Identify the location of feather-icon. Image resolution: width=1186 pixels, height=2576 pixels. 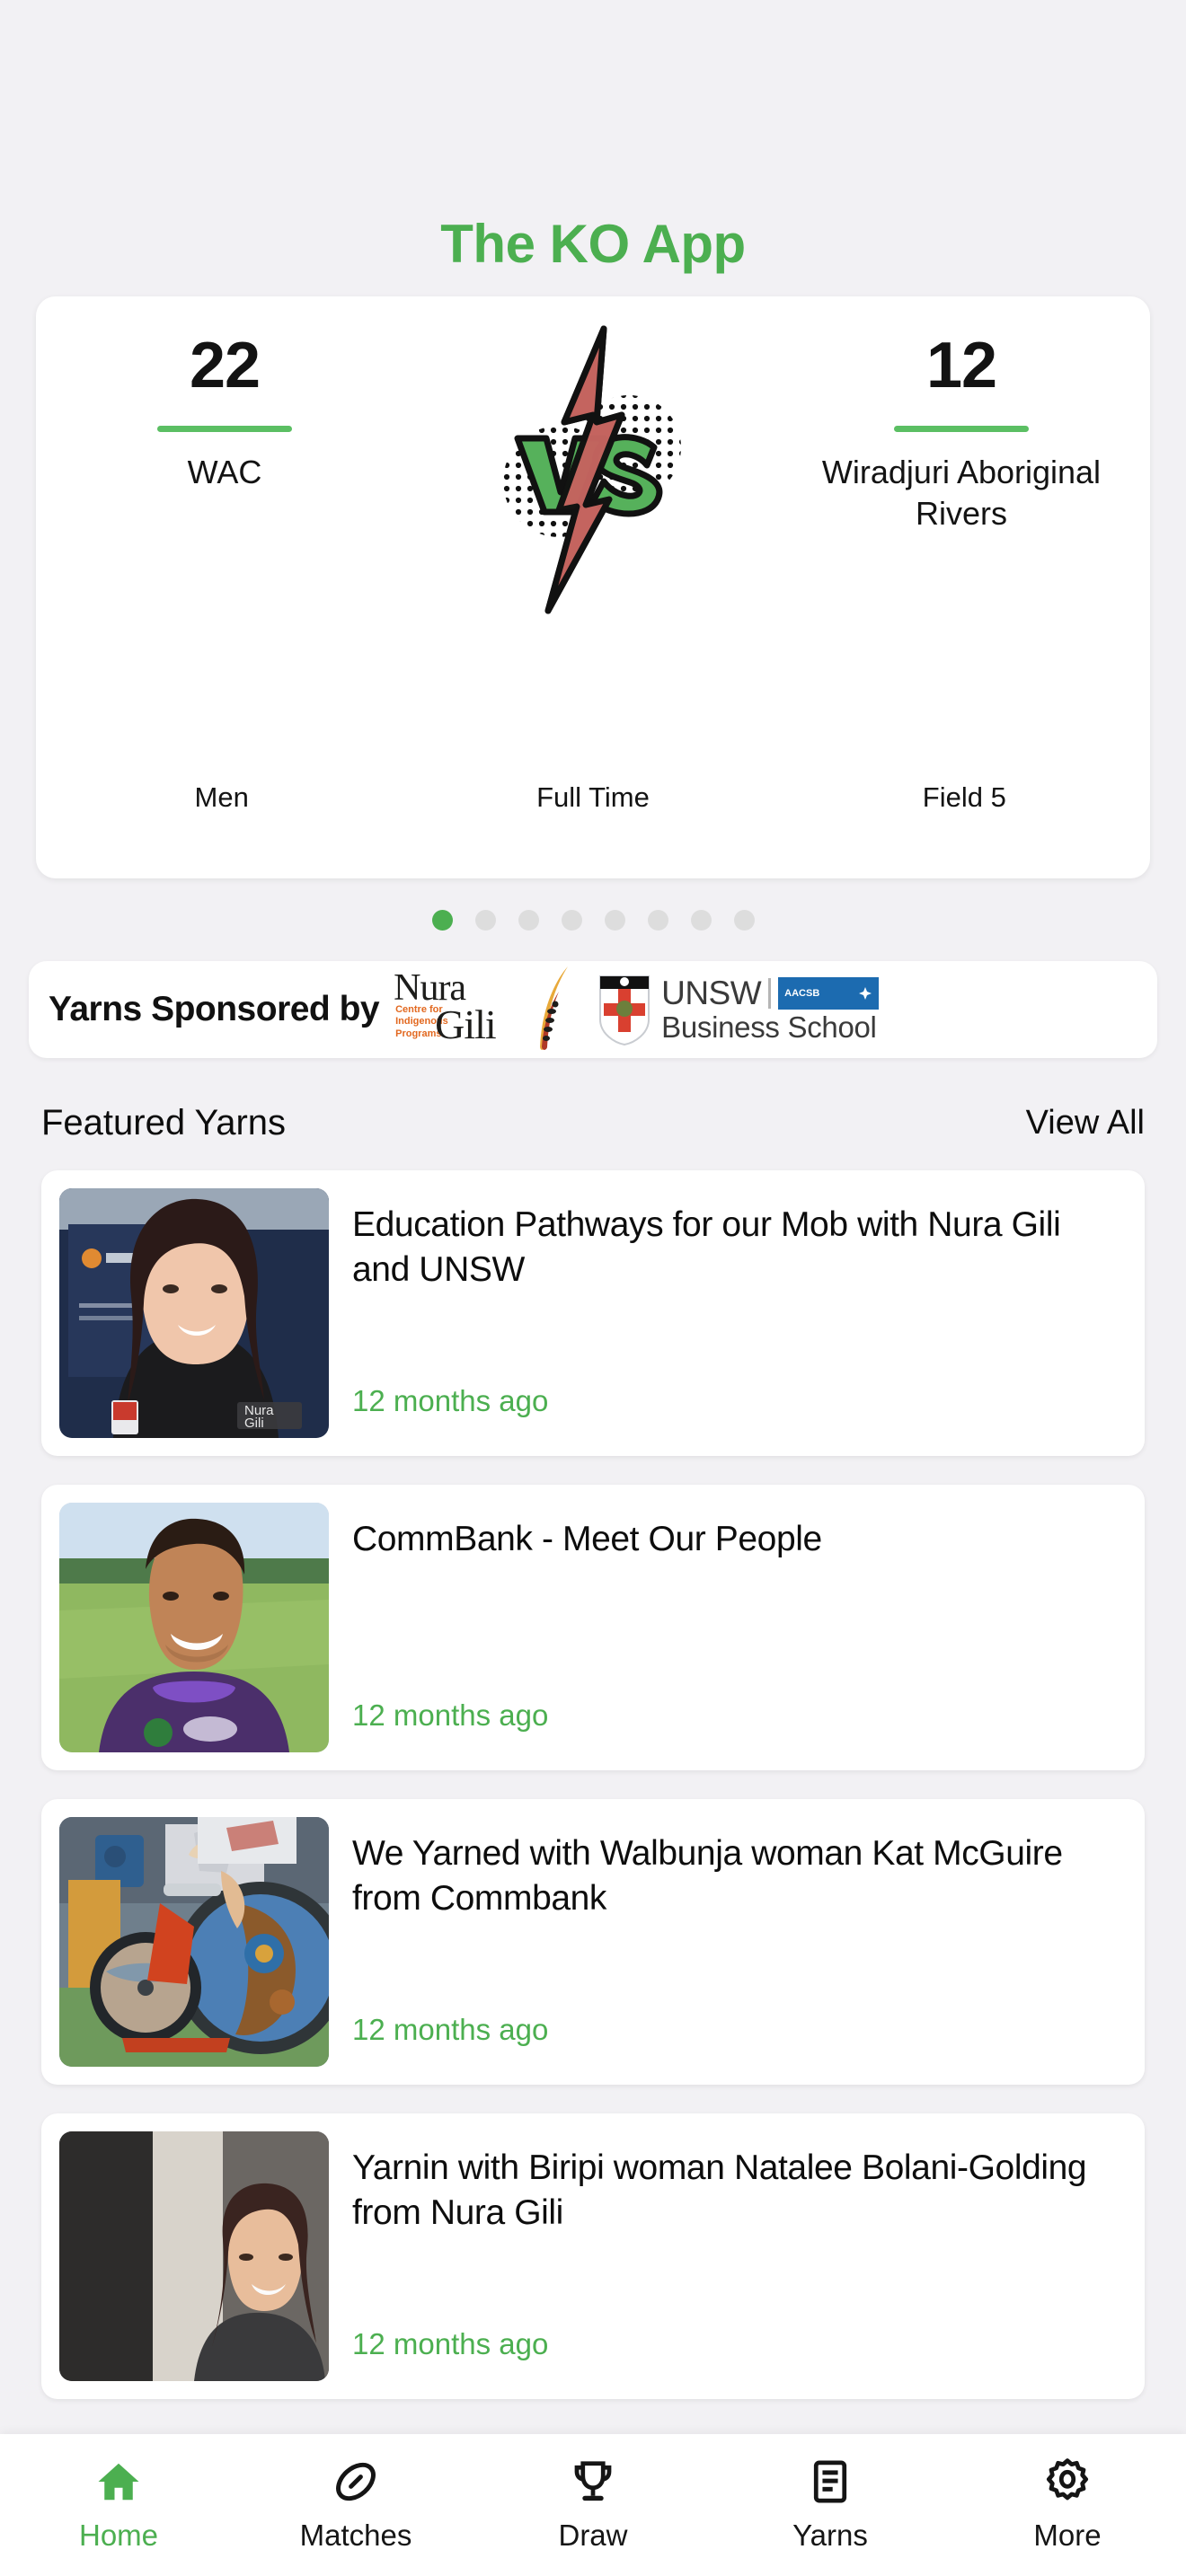
(554, 1008).